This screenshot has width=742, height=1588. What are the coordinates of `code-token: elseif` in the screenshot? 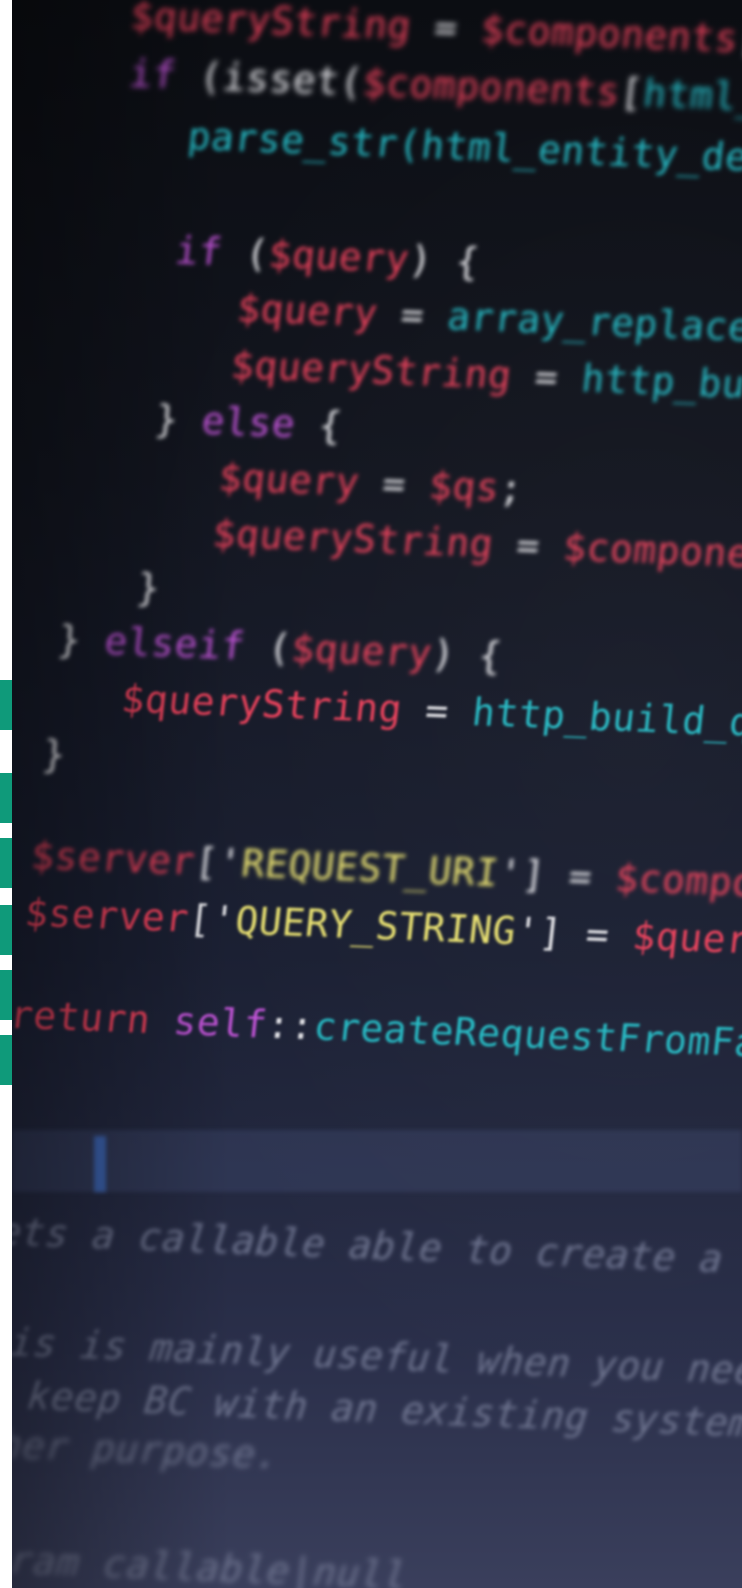 It's located at (175, 644).